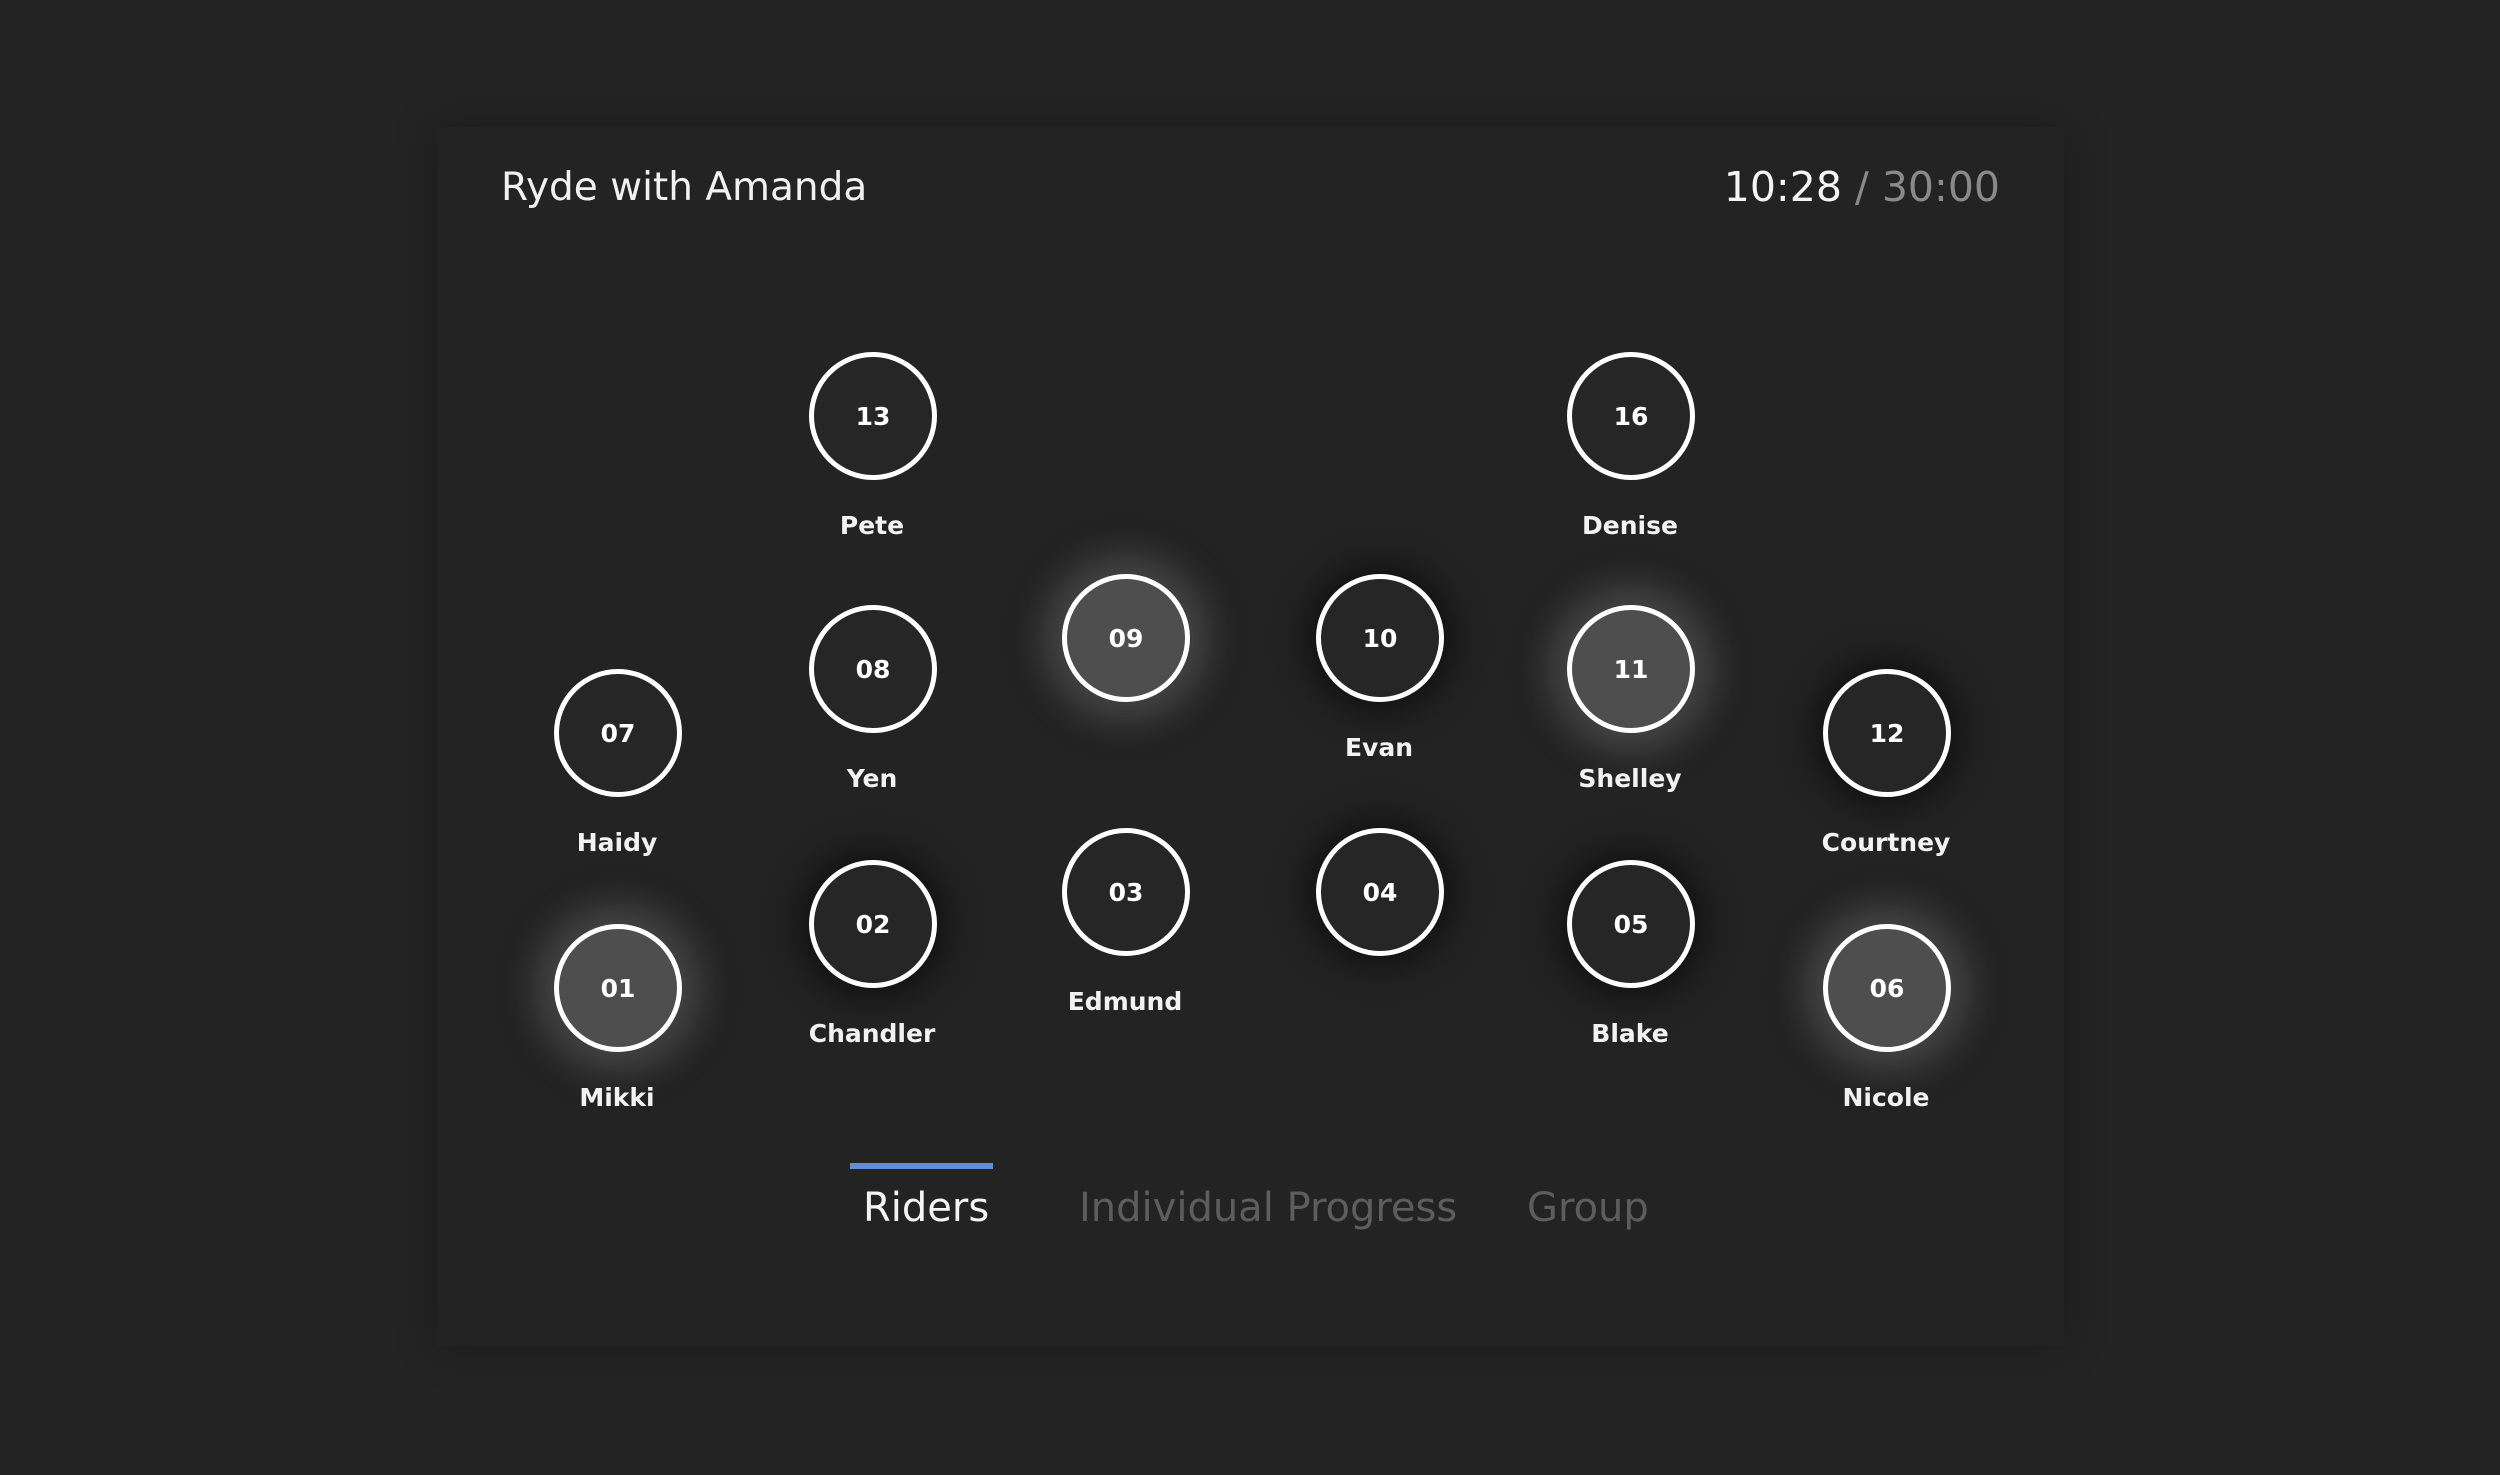 This screenshot has height=1475, width=2500. I want to click on rider-04: 04, so click(1380, 892).